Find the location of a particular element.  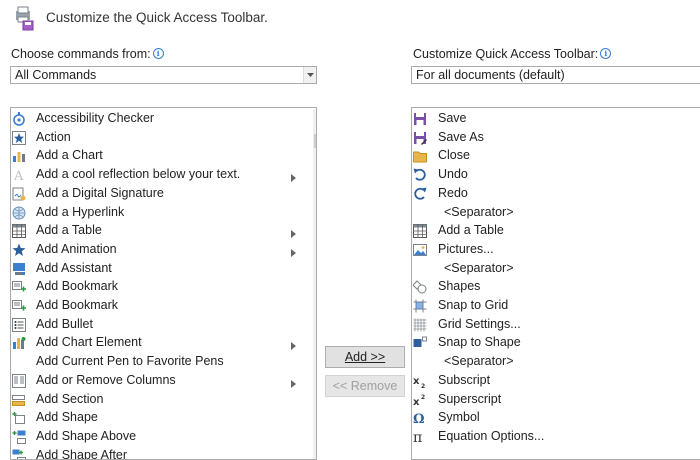

pi-icon: π is located at coordinates (420, 438).